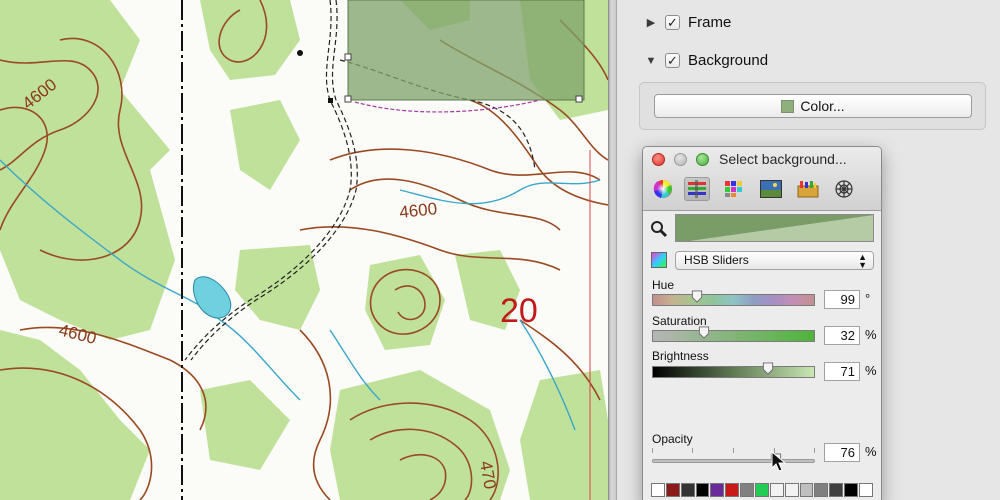  What do you see at coordinates (464, 51) in the screenshot?
I see `selected-map-item` at bounding box center [464, 51].